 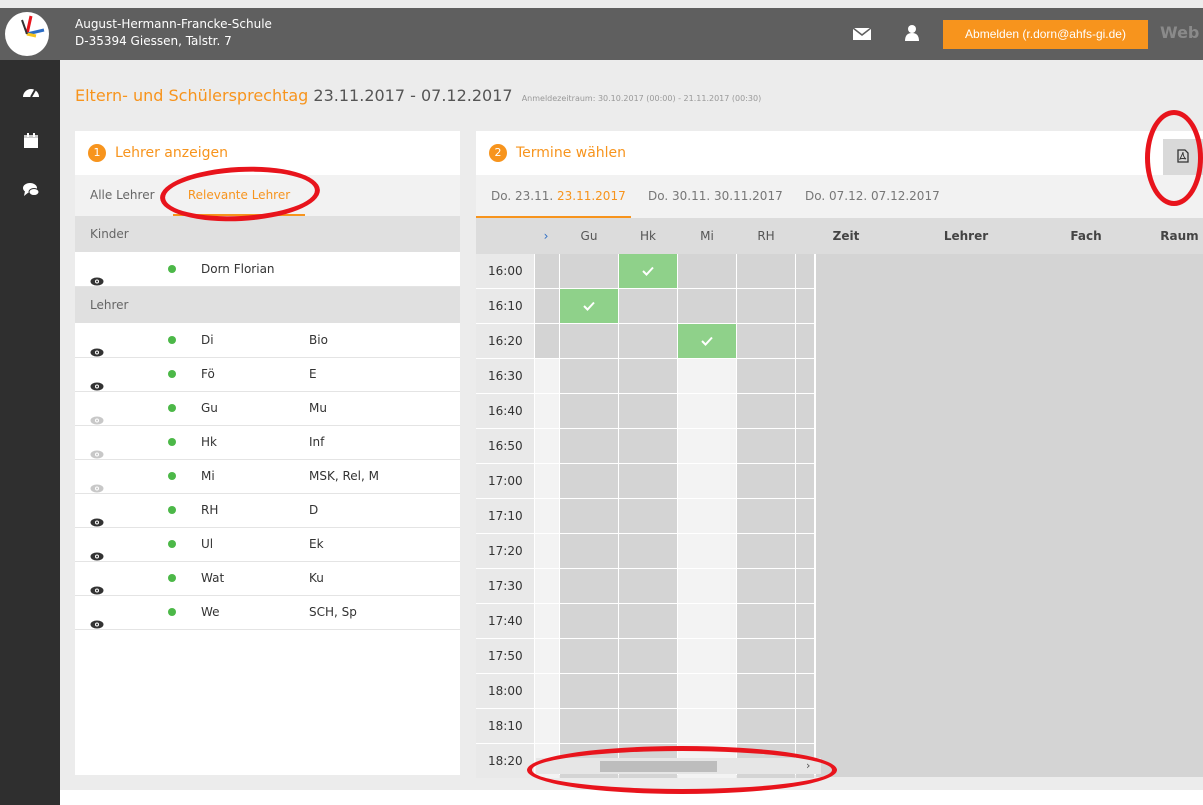 What do you see at coordinates (862, 34) in the screenshot?
I see `mail-icon` at bounding box center [862, 34].